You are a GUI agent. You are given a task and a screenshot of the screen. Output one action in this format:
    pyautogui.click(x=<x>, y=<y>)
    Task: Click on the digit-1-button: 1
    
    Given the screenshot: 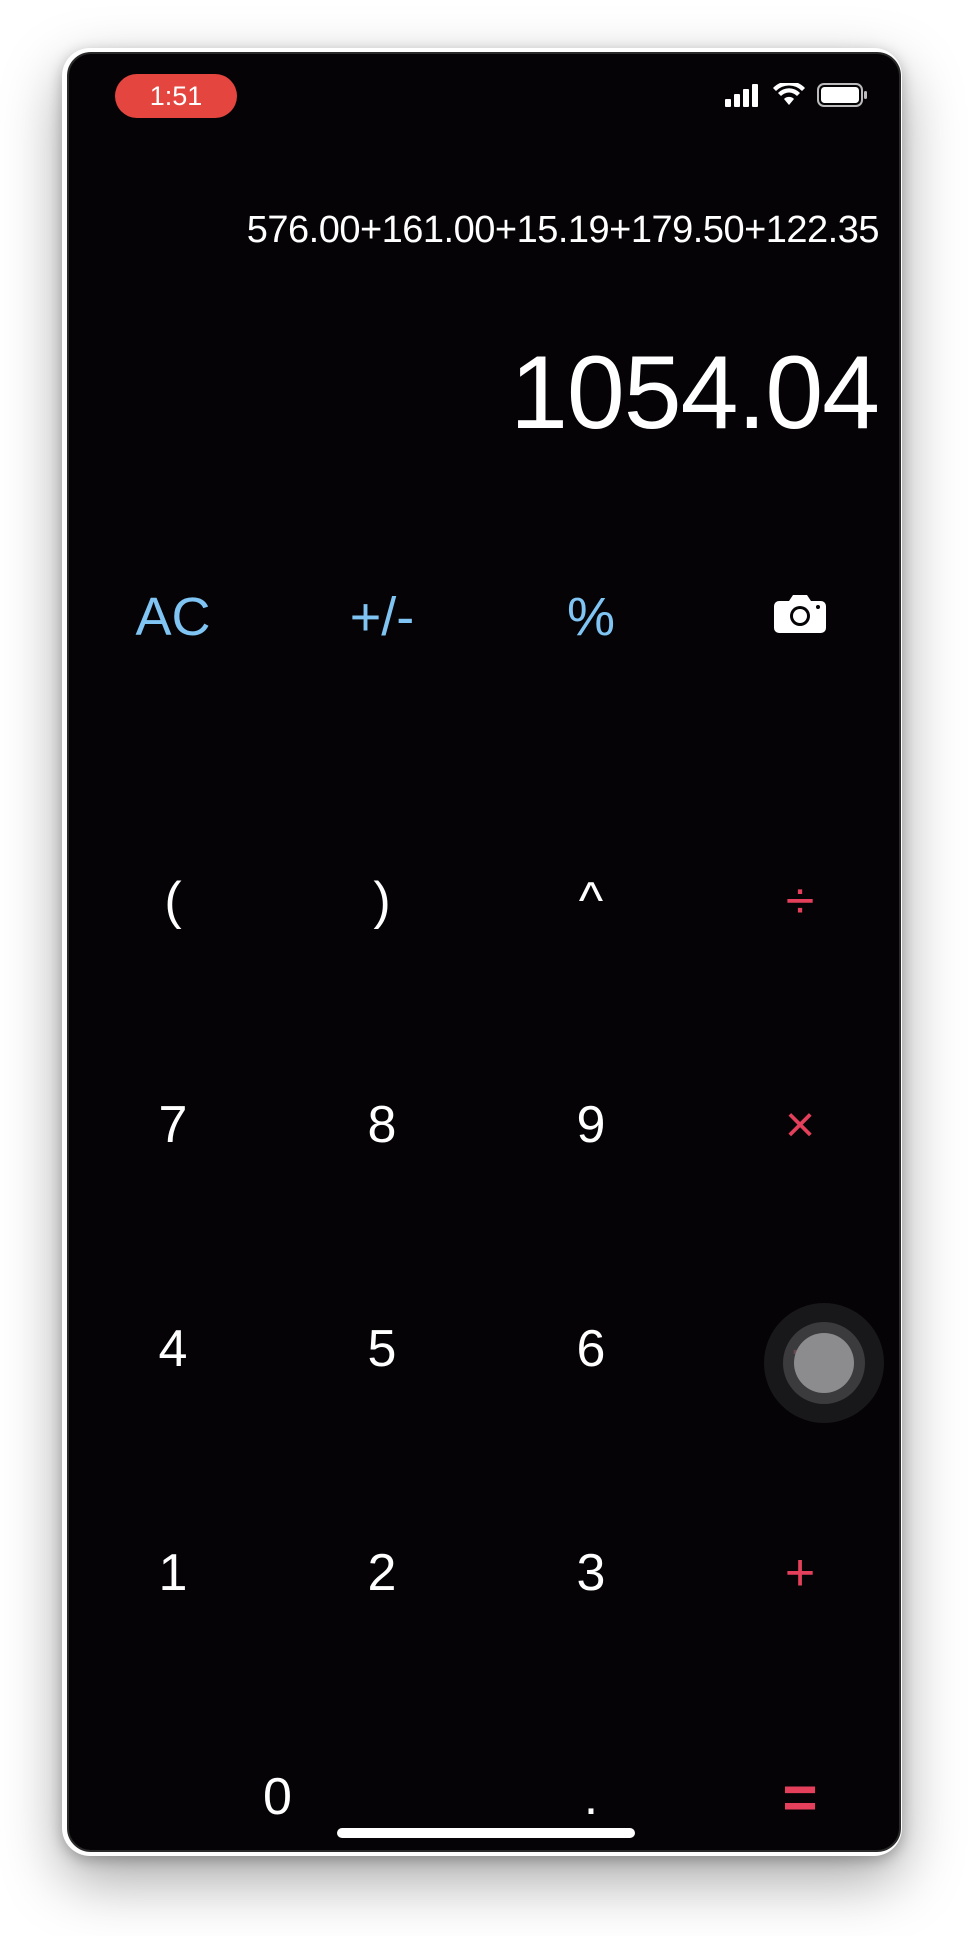 What is the action you would take?
    pyautogui.click(x=173, y=1573)
    